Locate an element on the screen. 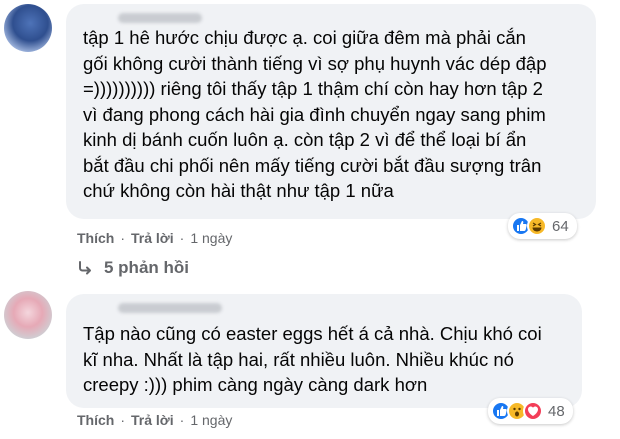 The height and width of the screenshot is (439, 620). reaction-count: 48 is located at coordinates (556, 411).